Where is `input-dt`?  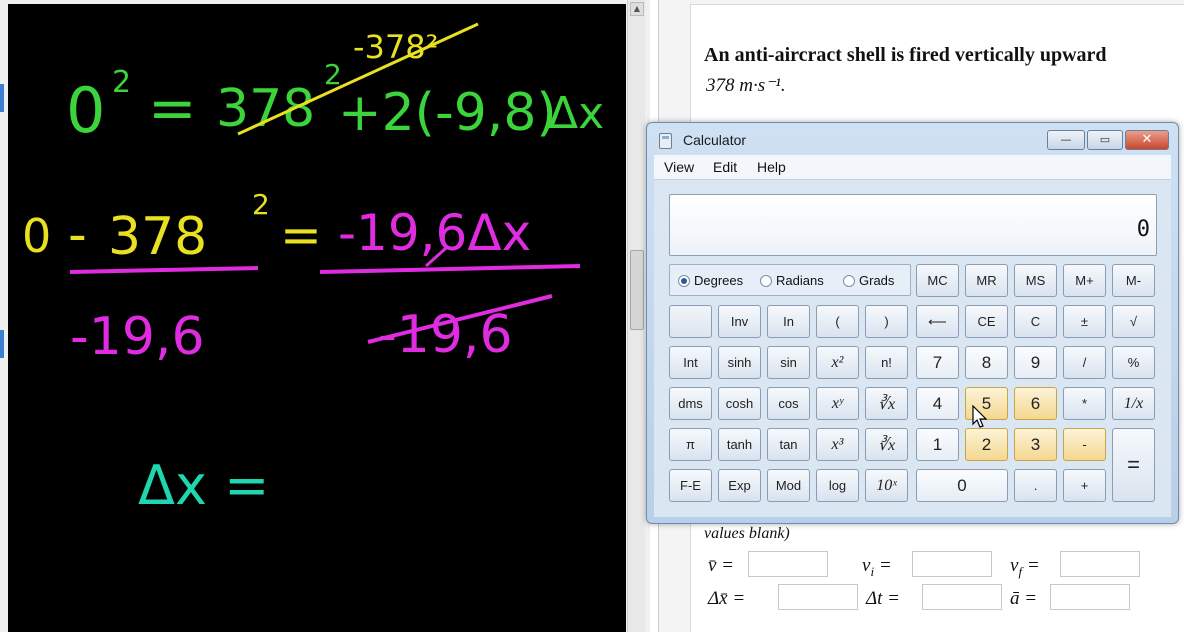
input-dt is located at coordinates (962, 597).